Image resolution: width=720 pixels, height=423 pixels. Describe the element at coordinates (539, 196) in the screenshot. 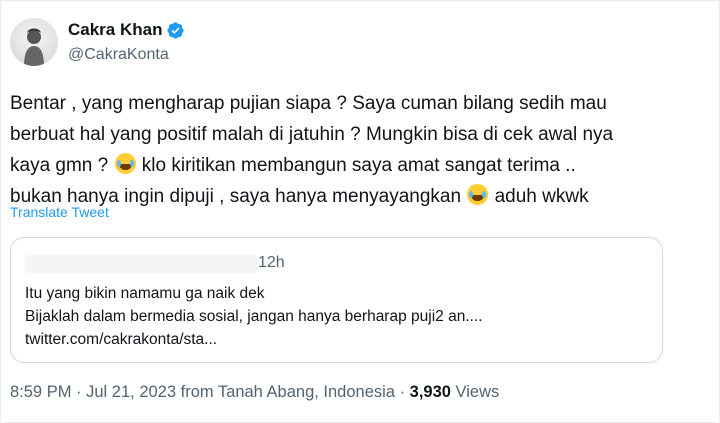

I see `tweet-line-text: aduh wkwk` at that location.